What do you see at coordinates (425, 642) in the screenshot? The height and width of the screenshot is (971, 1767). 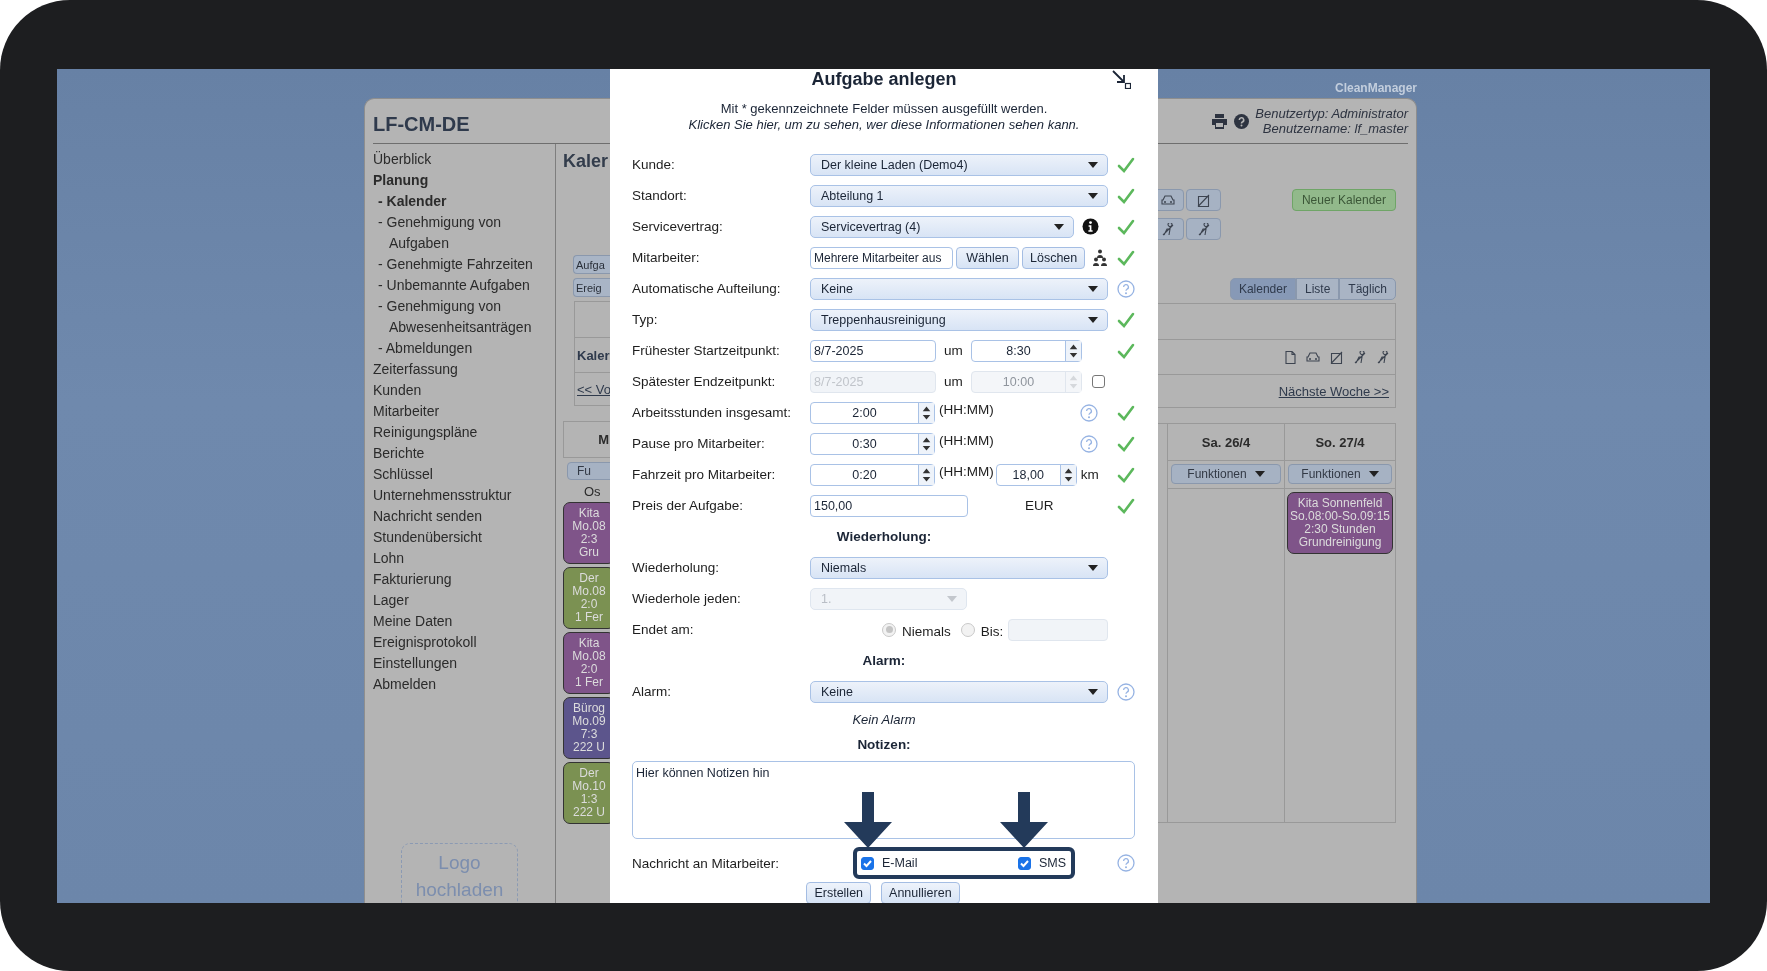 I see `sidebar-item: Ereignisprotokoll` at bounding box center [425, 642].